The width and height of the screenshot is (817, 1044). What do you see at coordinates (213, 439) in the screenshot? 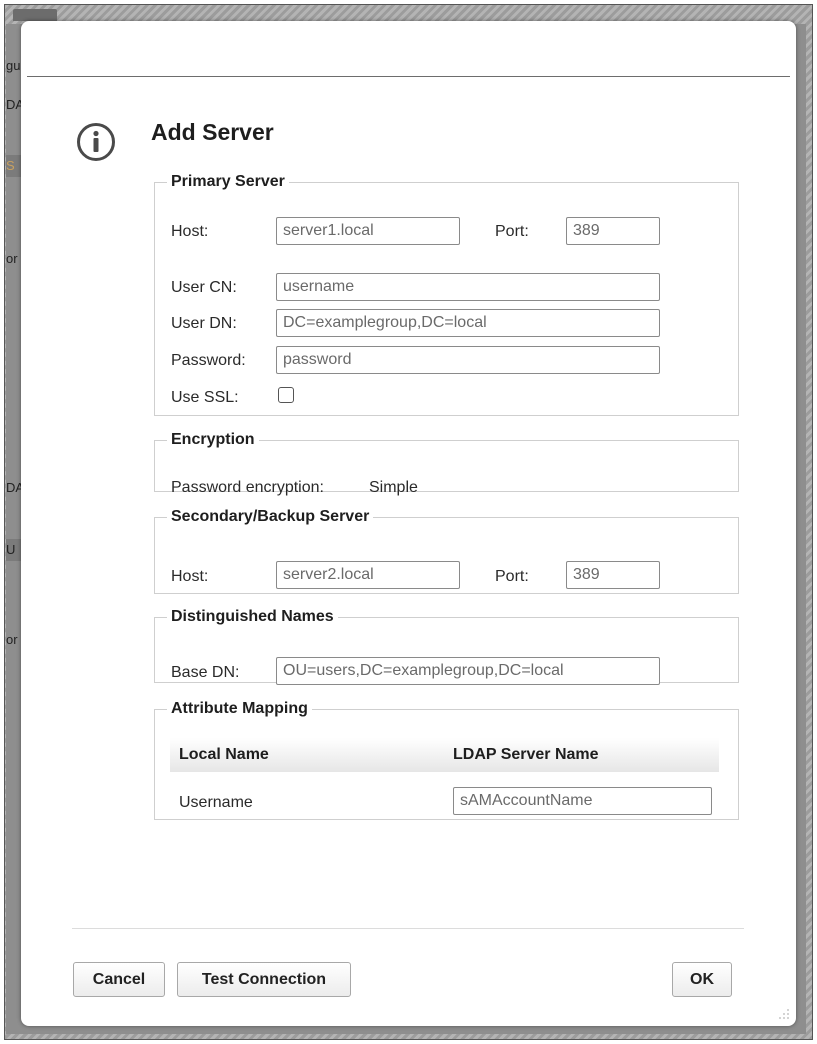
I see `encryption-legend: Encryption` at bounding box center [213, 439].